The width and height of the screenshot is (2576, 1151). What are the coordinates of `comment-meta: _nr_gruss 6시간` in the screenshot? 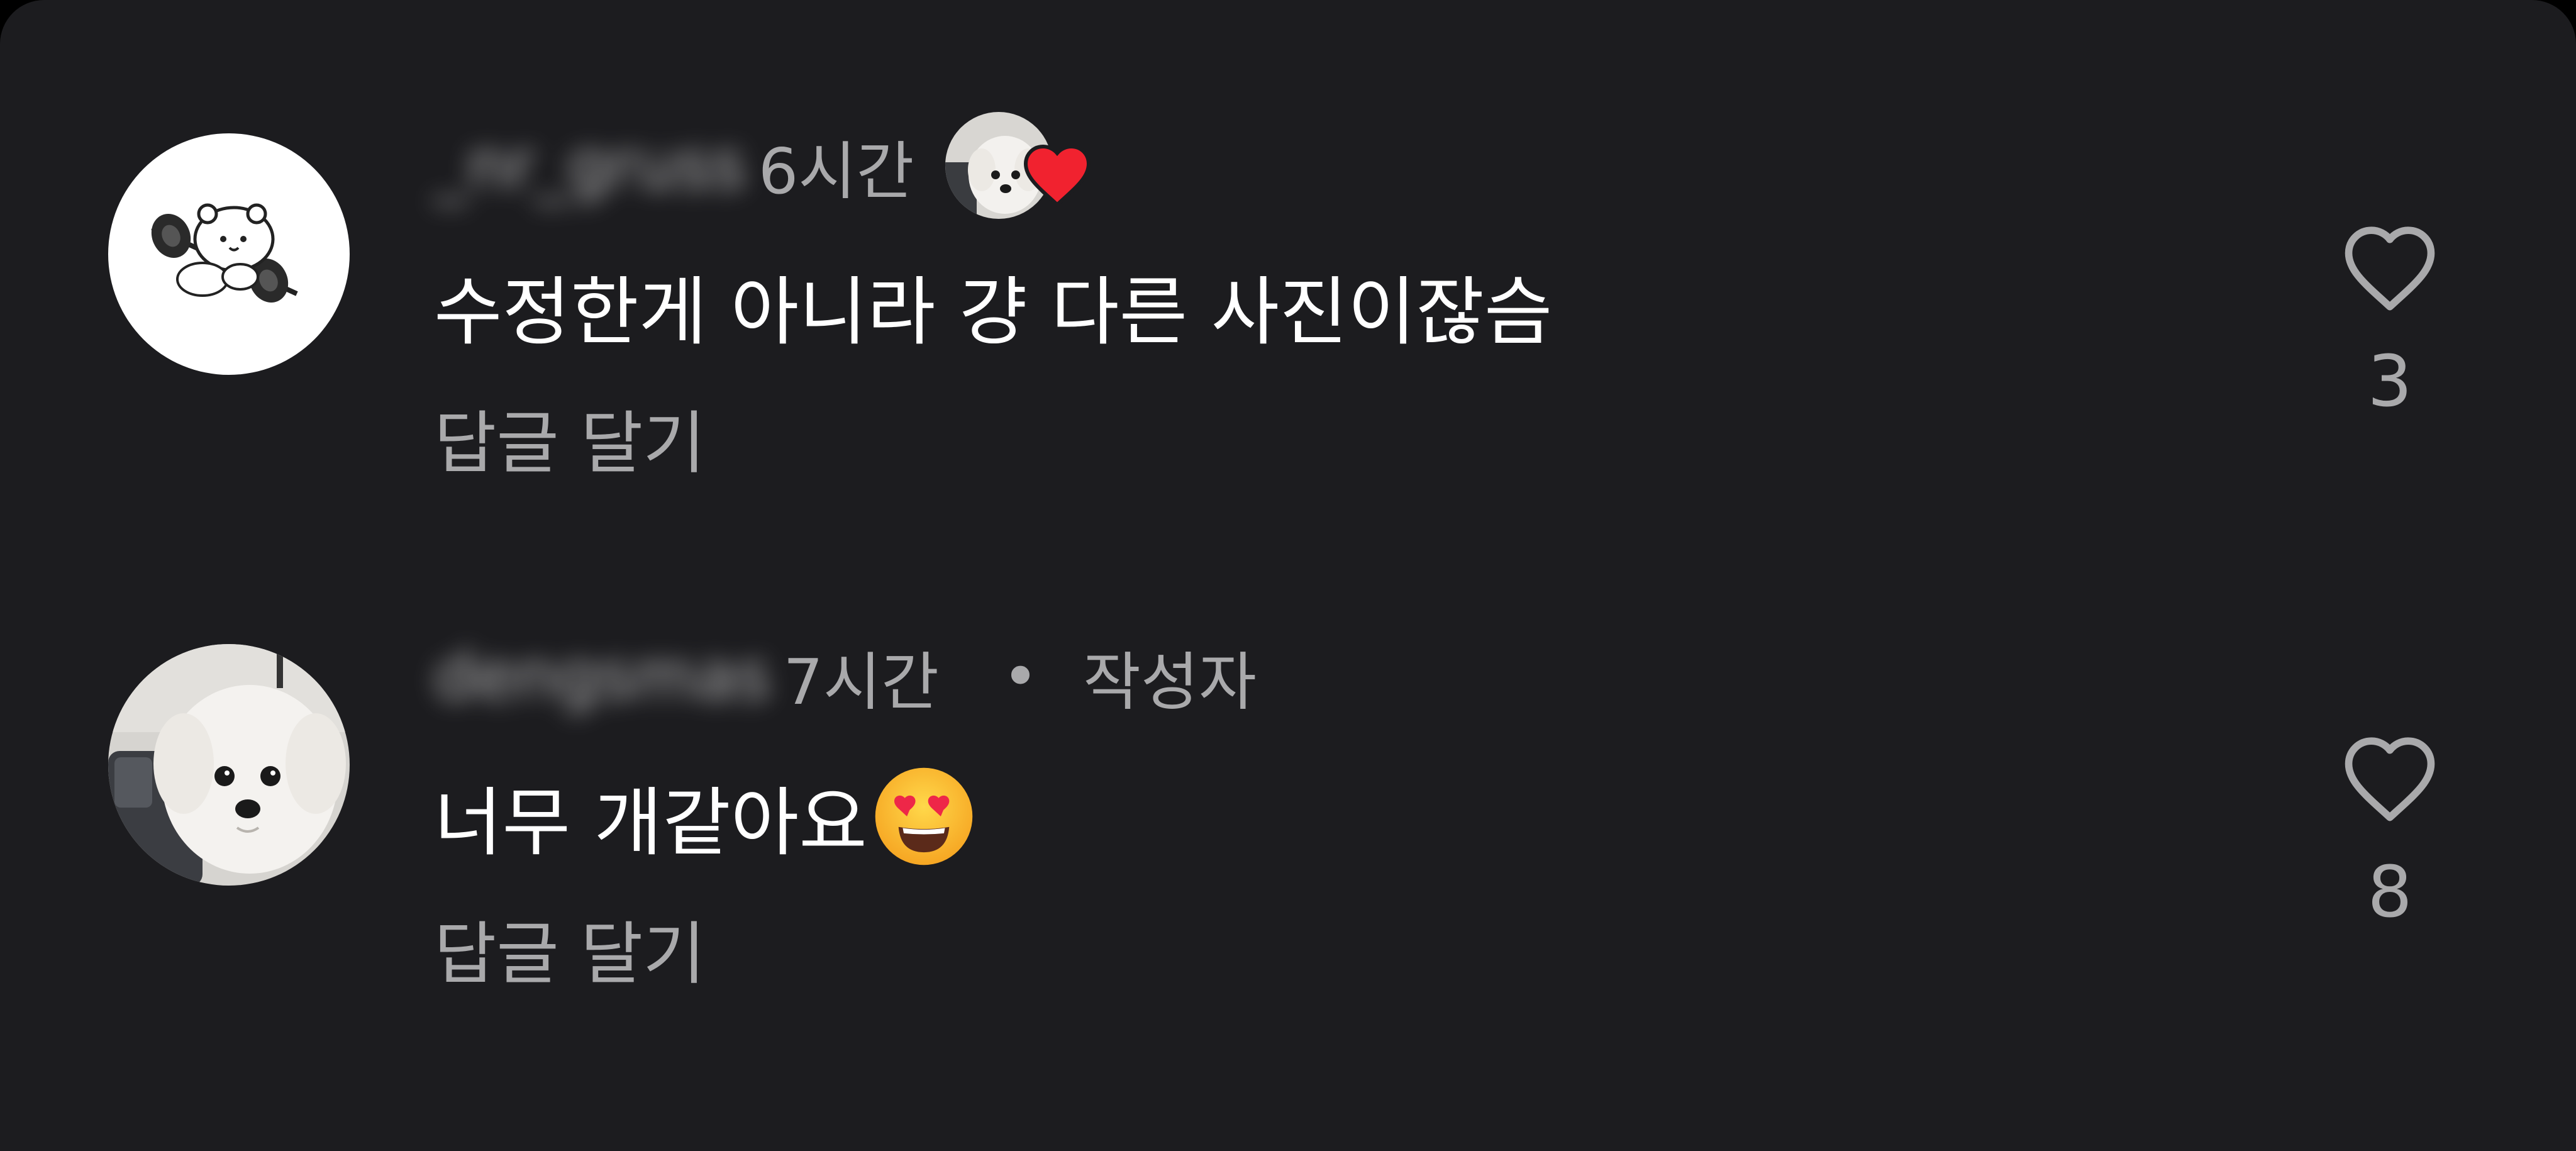 It's located at (762, 165).